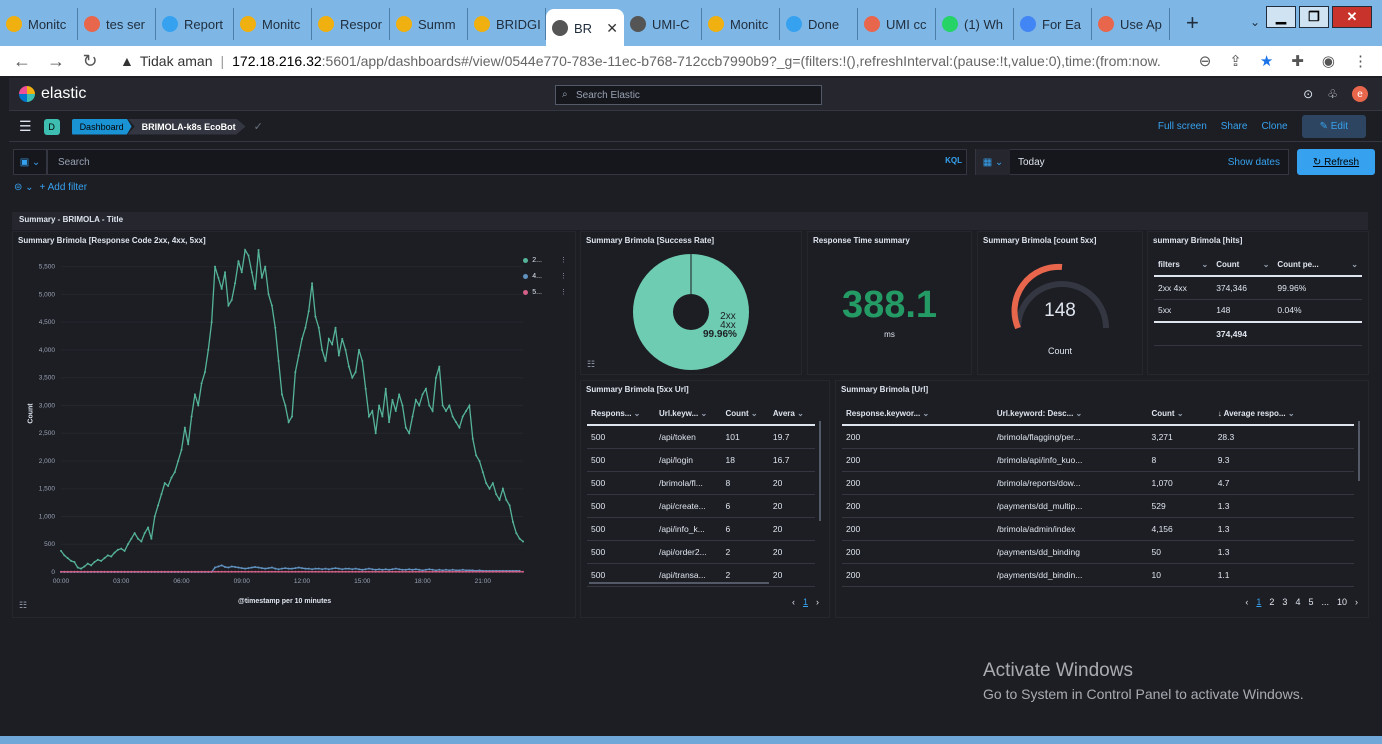 The width and height of the screenshot is (1382, 744). Describe the element at coordinates (52, 94) in the screenshot. I see `elastic-logo: elastic` at that location.